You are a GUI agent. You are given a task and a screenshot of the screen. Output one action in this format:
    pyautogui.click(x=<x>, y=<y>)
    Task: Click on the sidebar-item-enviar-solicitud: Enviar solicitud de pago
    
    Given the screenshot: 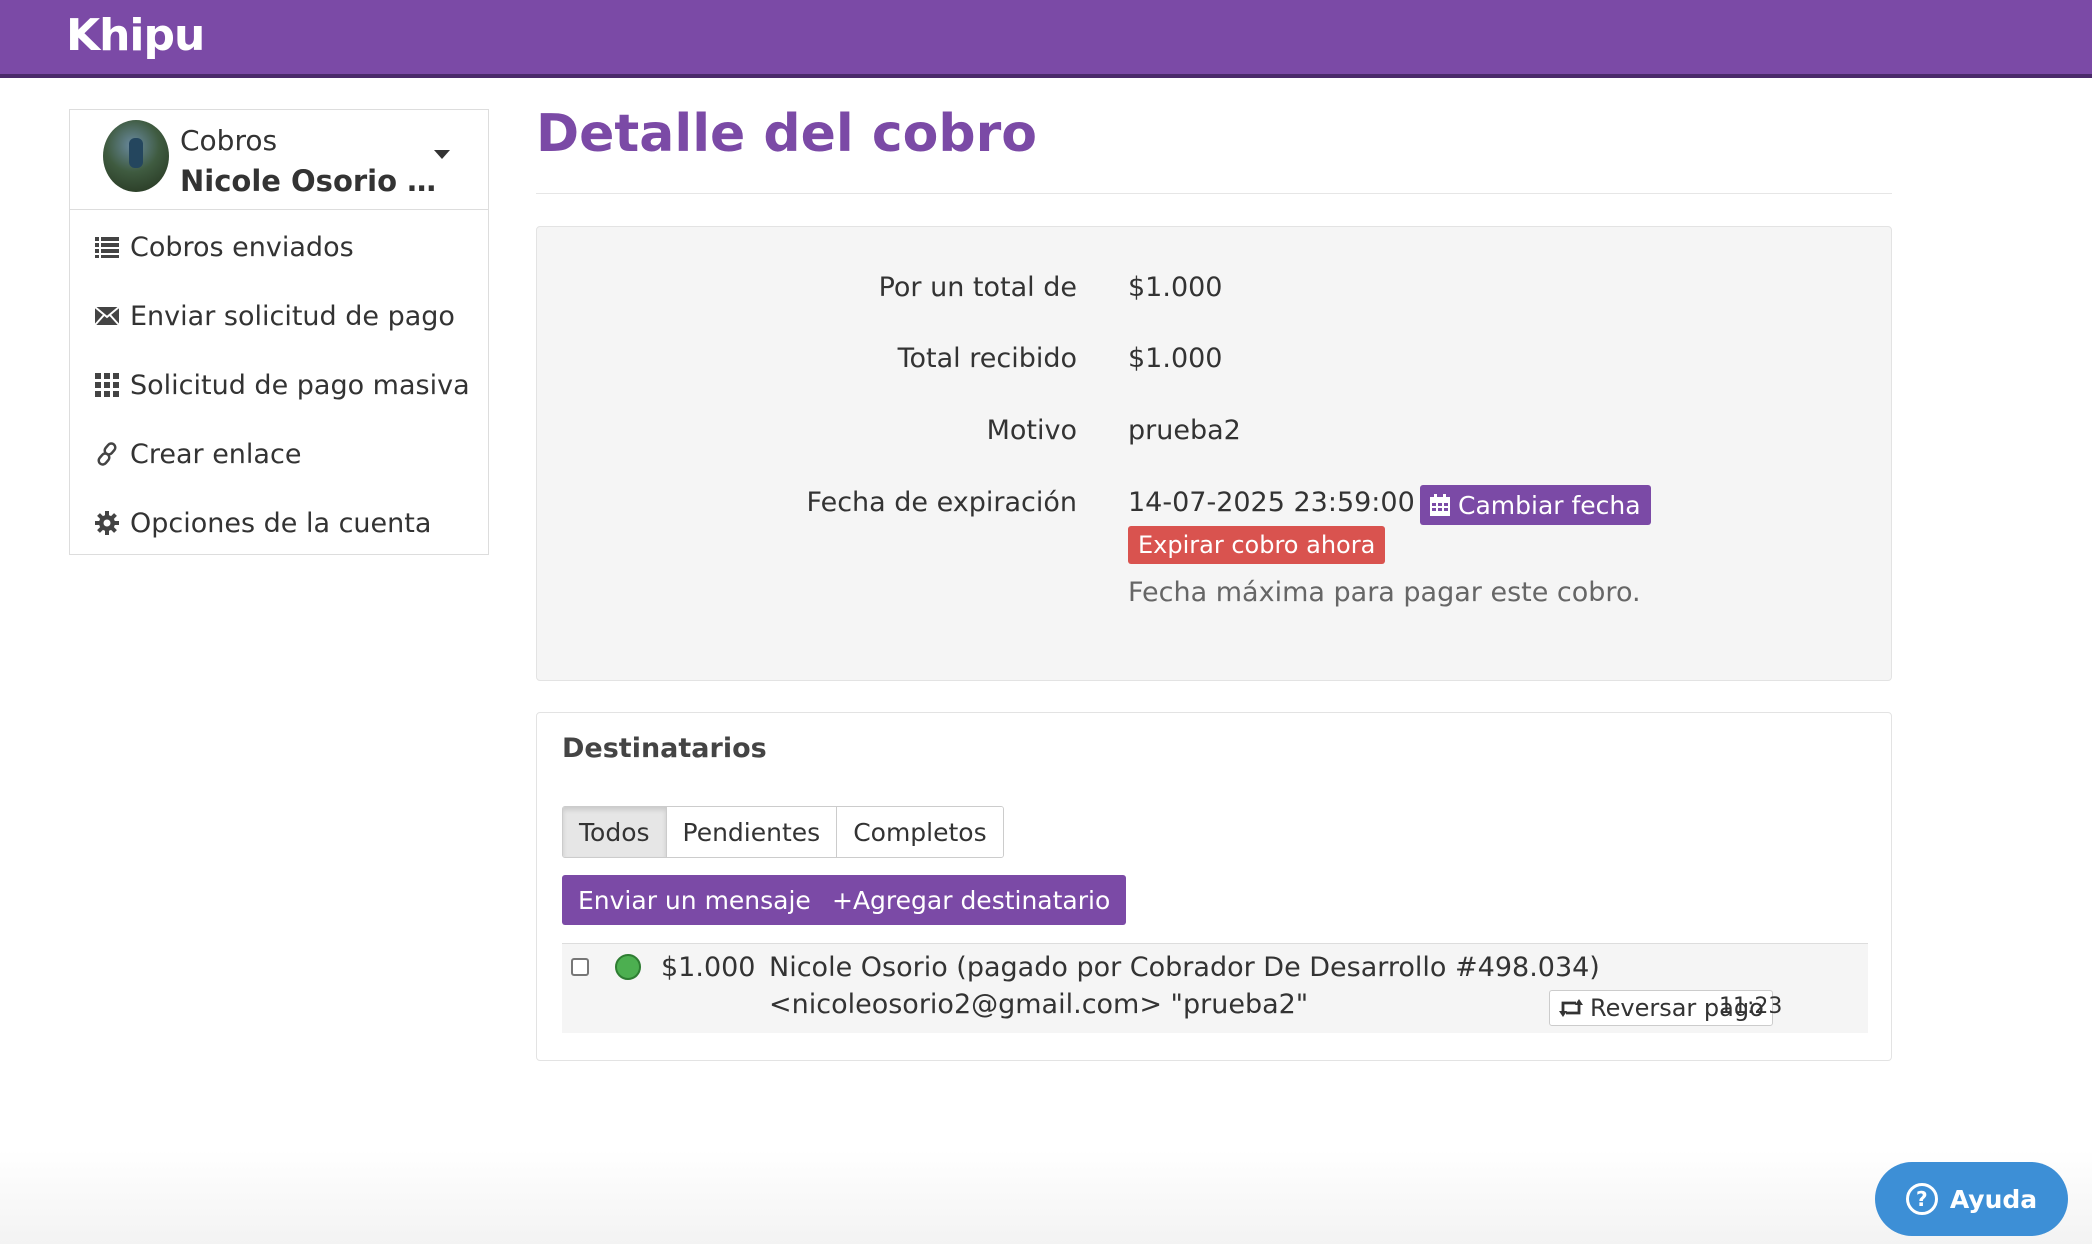 What is the action you would take?
    pyautogui.click(x=274, y=316)
    